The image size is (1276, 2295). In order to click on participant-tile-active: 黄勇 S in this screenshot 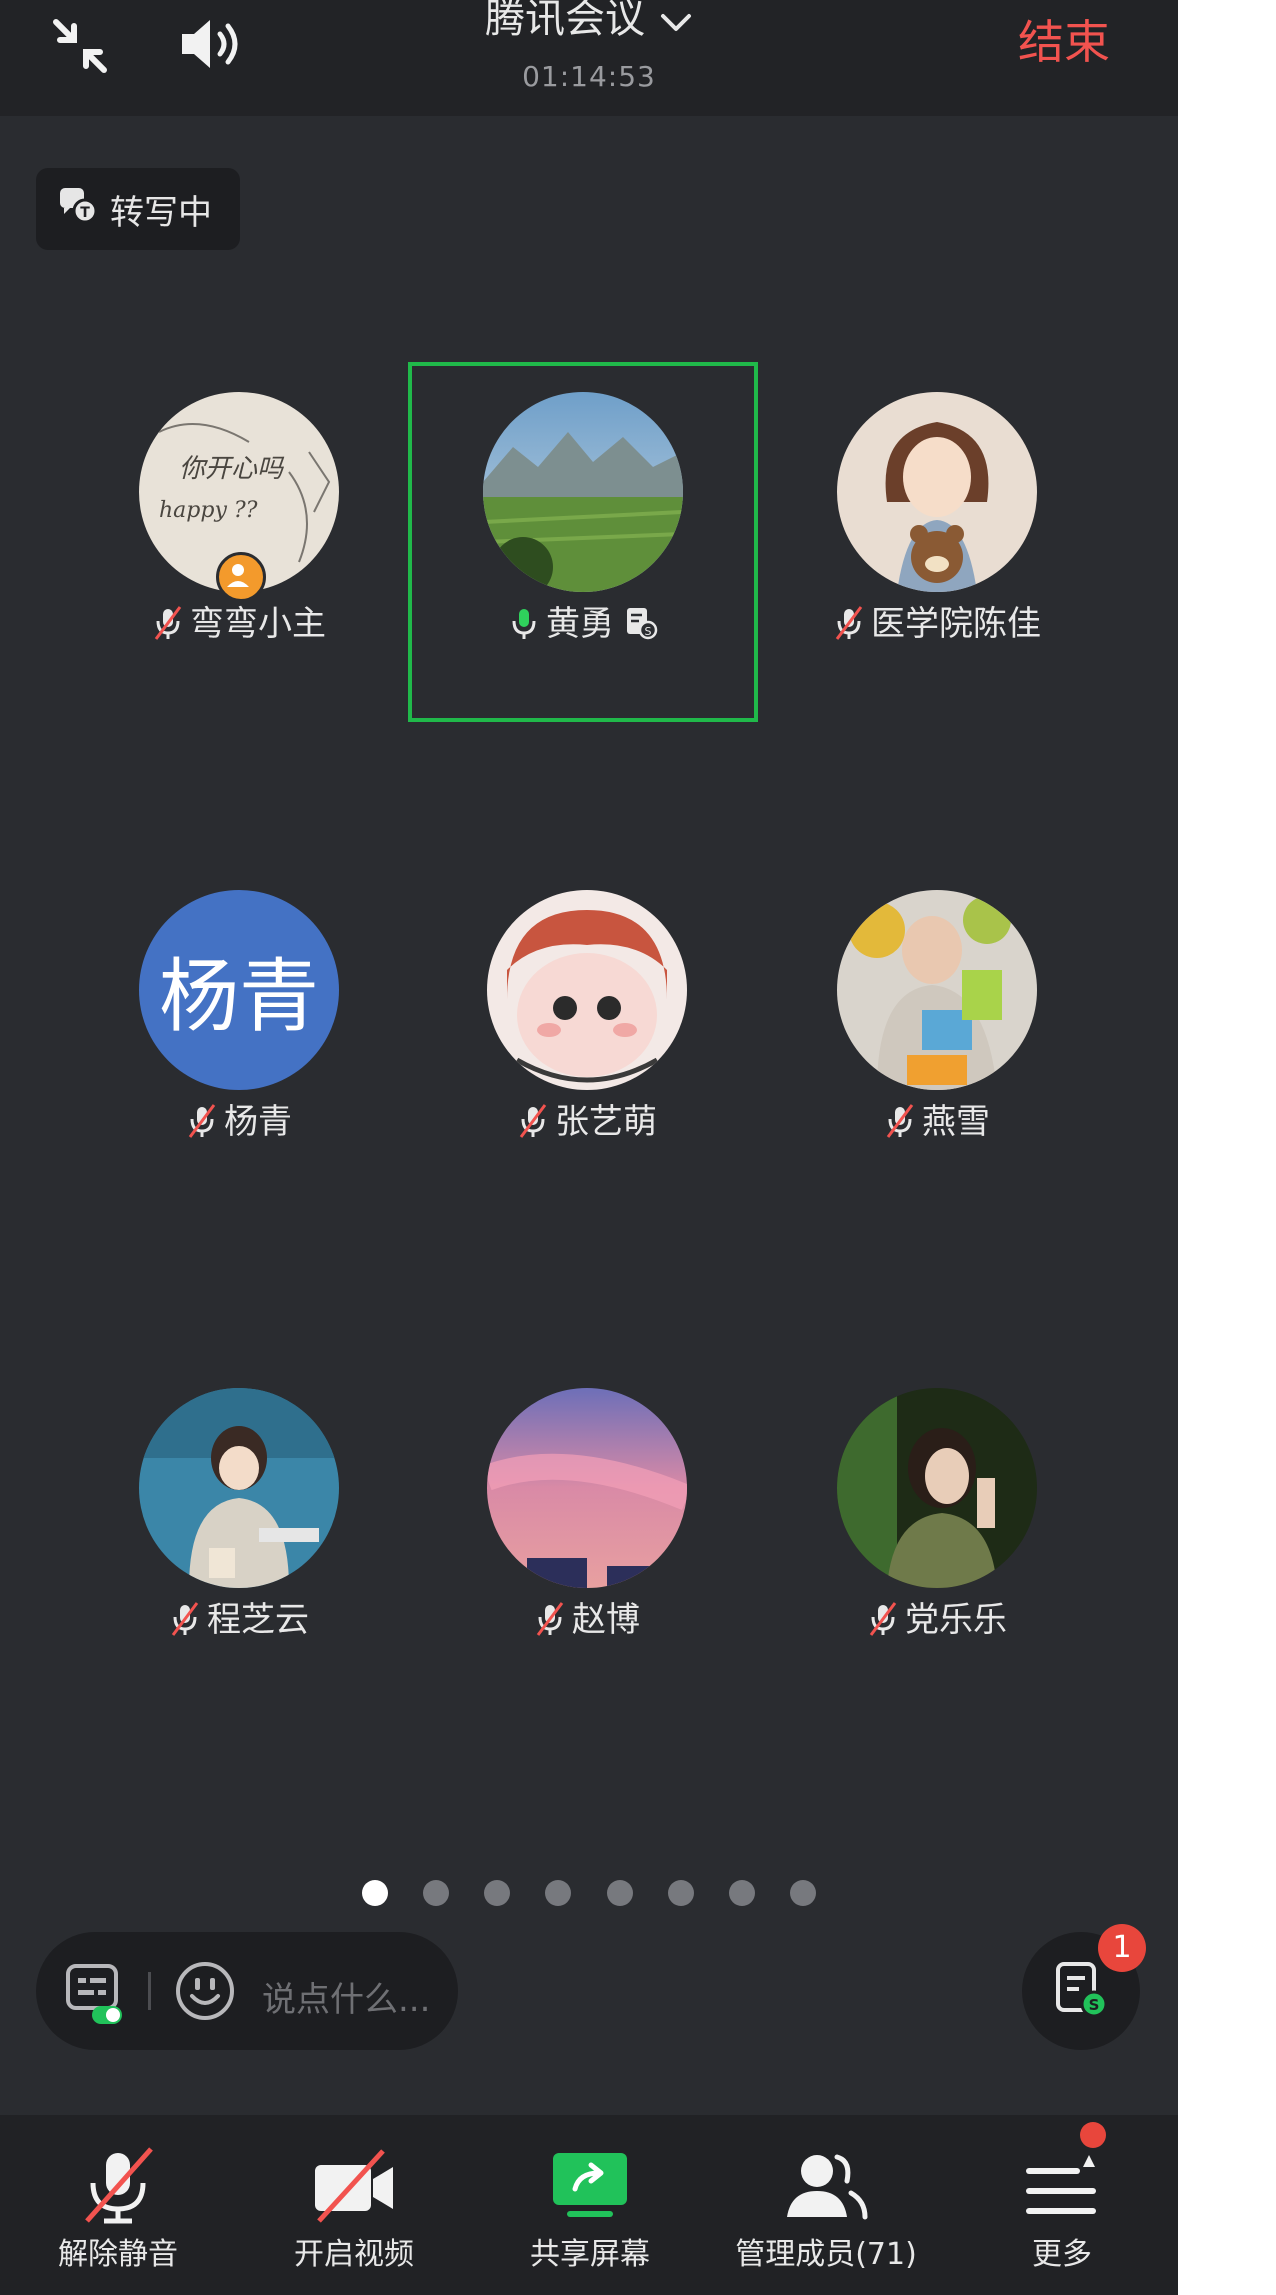, I will do `click(583, 542)`.